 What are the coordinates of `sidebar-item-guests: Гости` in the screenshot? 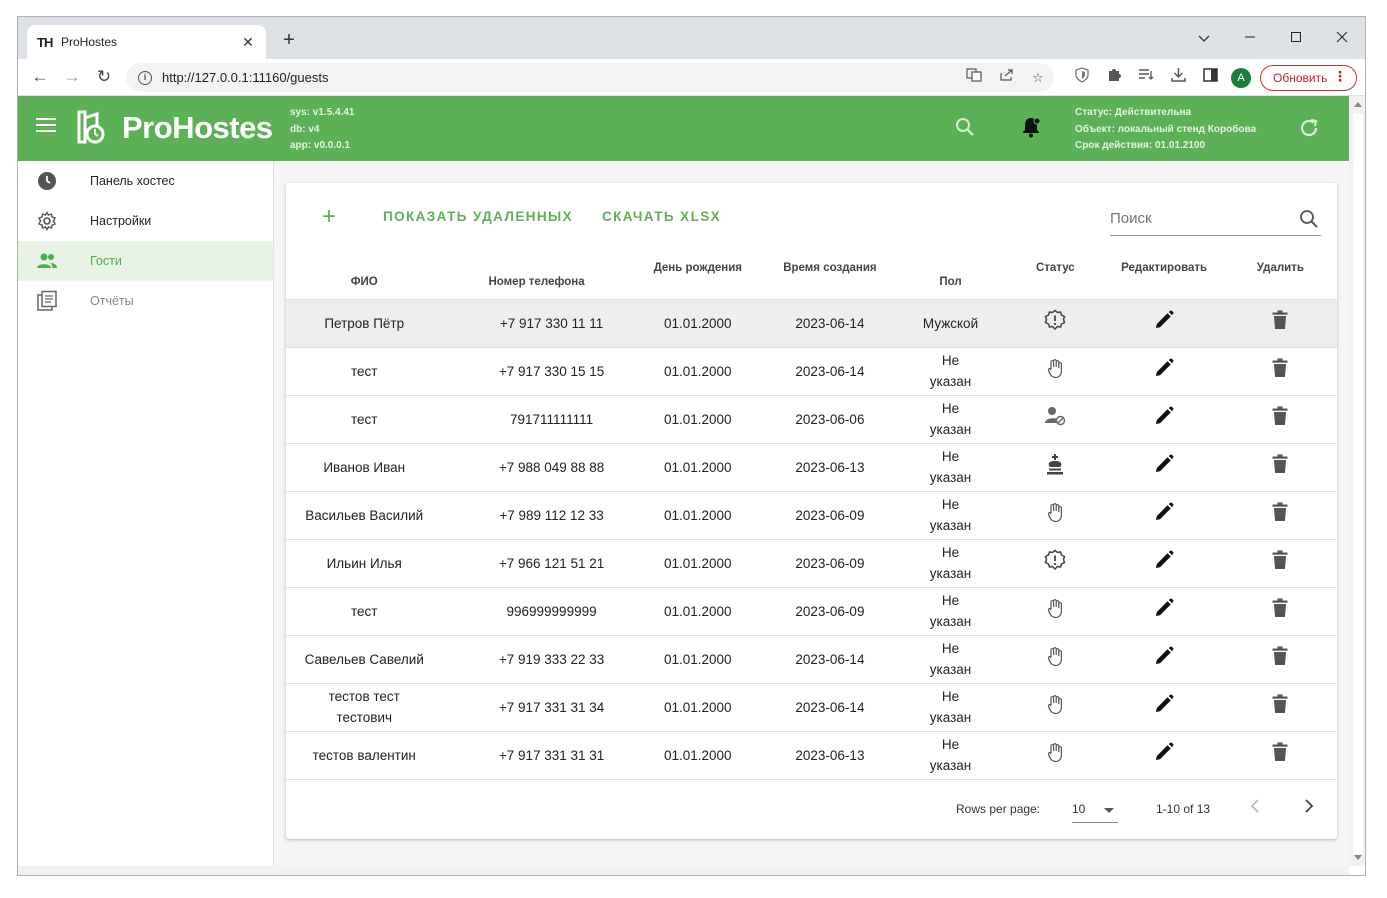 It's located at (145, 261).